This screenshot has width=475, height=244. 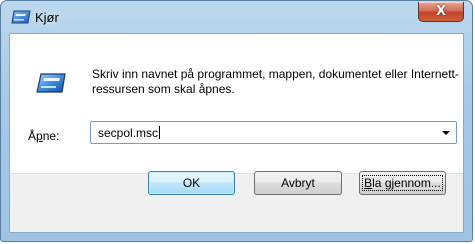 I want to click on ok-button-label: OK, so click(x=191, y=183).